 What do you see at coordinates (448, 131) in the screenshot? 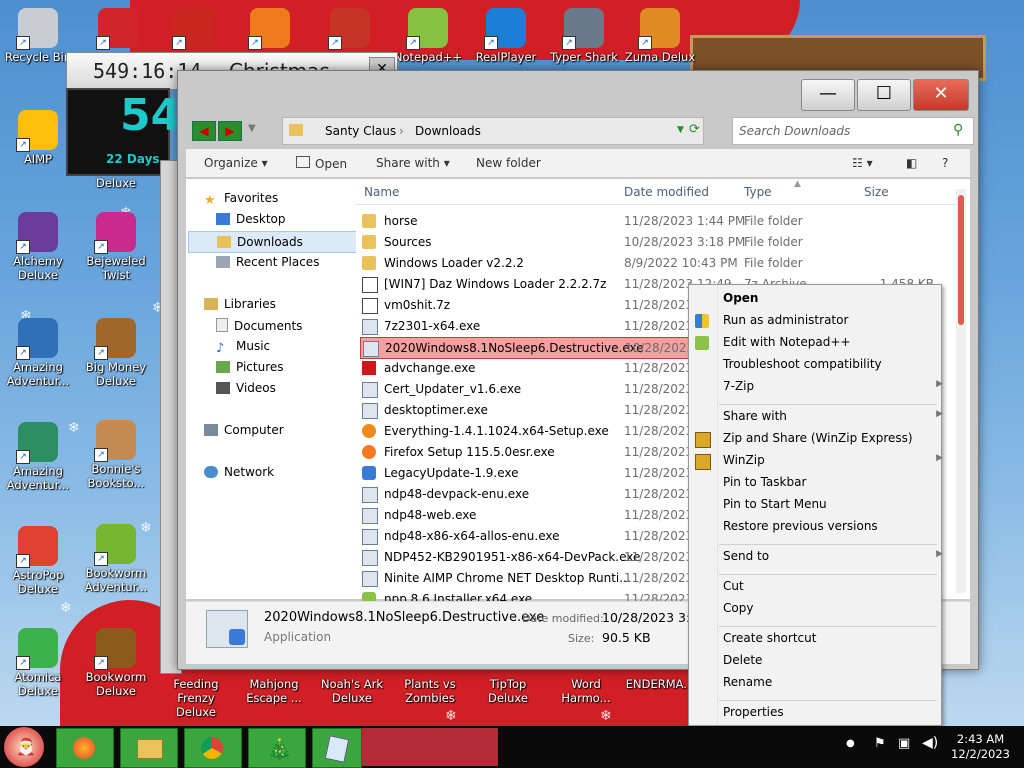
I see `breadcrumb-downloads: Downloads` at bounding box center [448, 131].